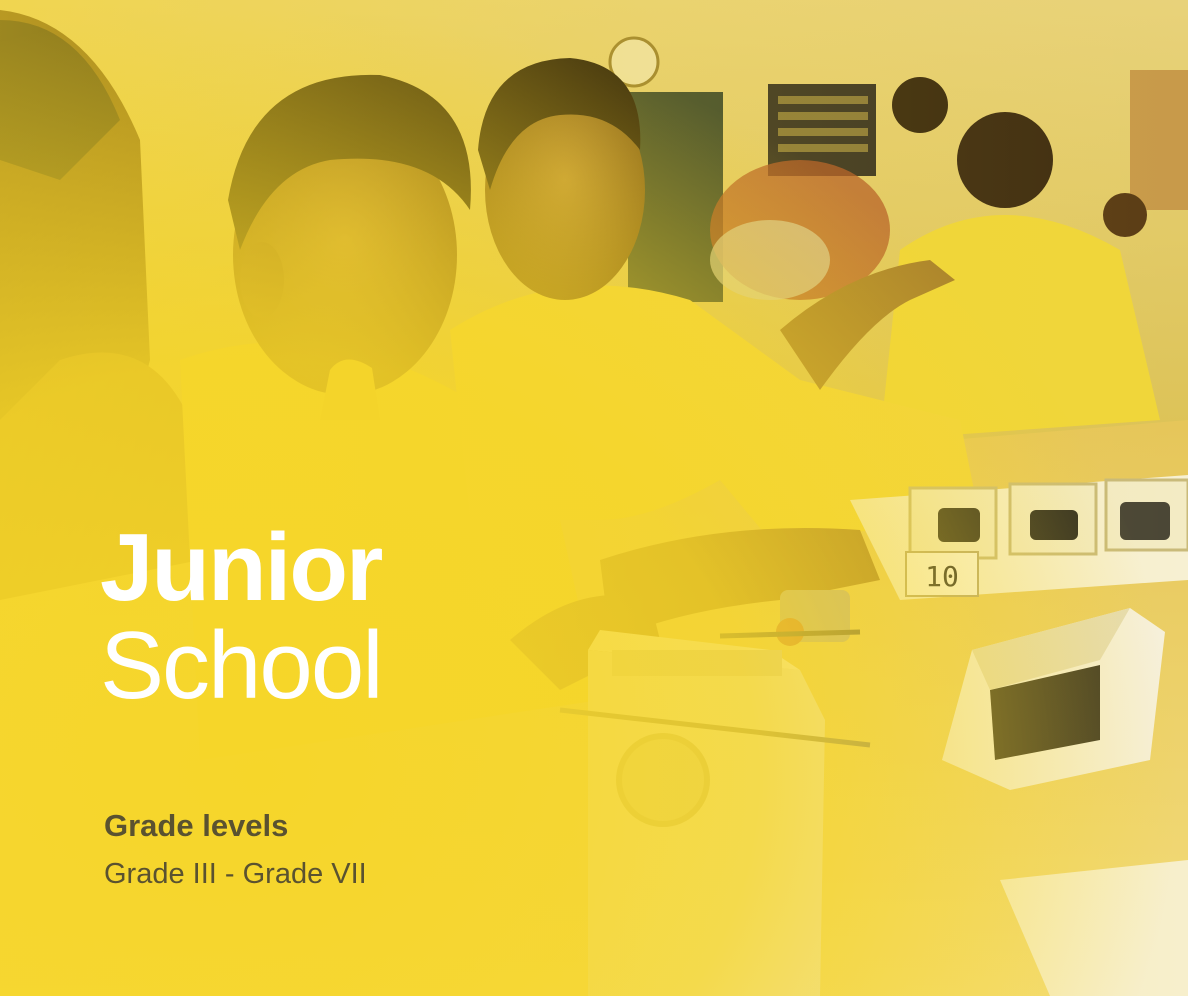  I want to click on grade-range: Grade III - Grade VII, so click(235, 874).